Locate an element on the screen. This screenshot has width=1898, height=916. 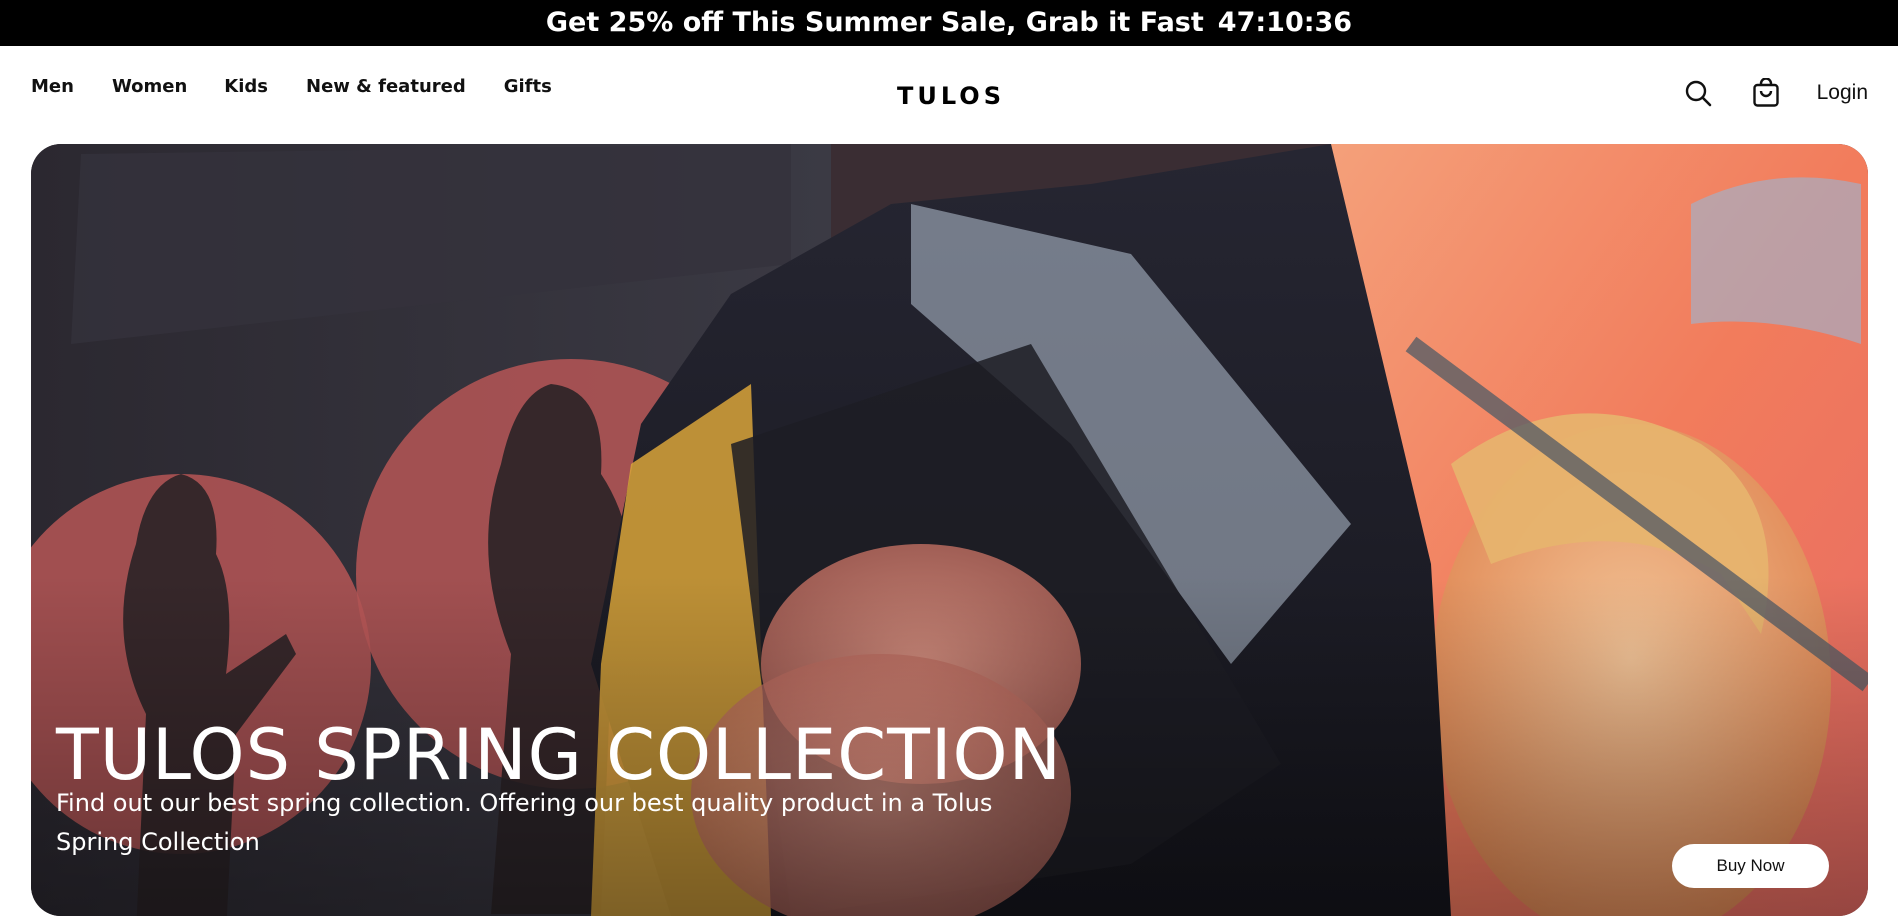
nav-actions: Login is located at coordinates (1774, 93).